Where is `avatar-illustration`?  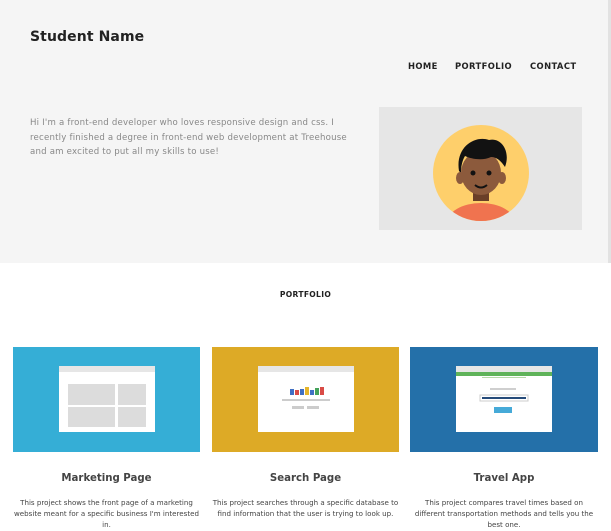
avatar-illustration is located at coordinates (481, 173).